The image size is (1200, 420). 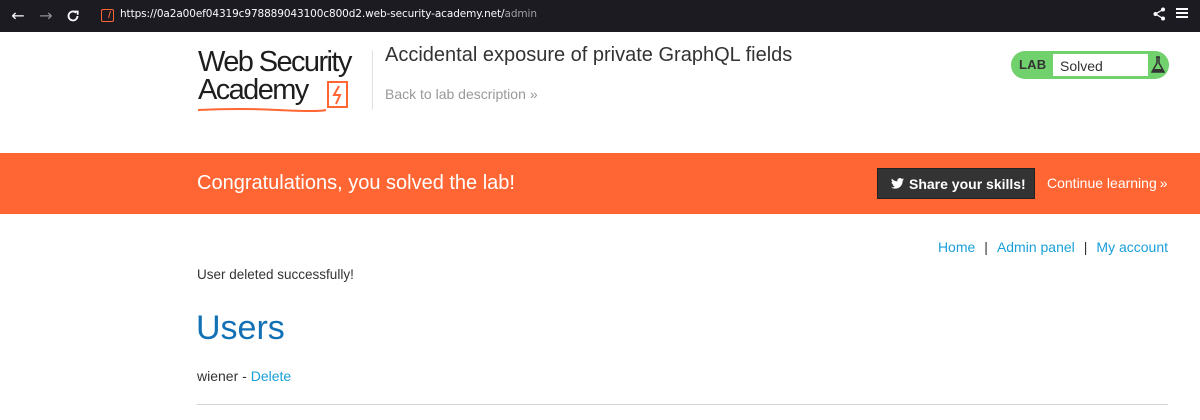 I want to click on menu-icon, so click(x=1182, y=14).